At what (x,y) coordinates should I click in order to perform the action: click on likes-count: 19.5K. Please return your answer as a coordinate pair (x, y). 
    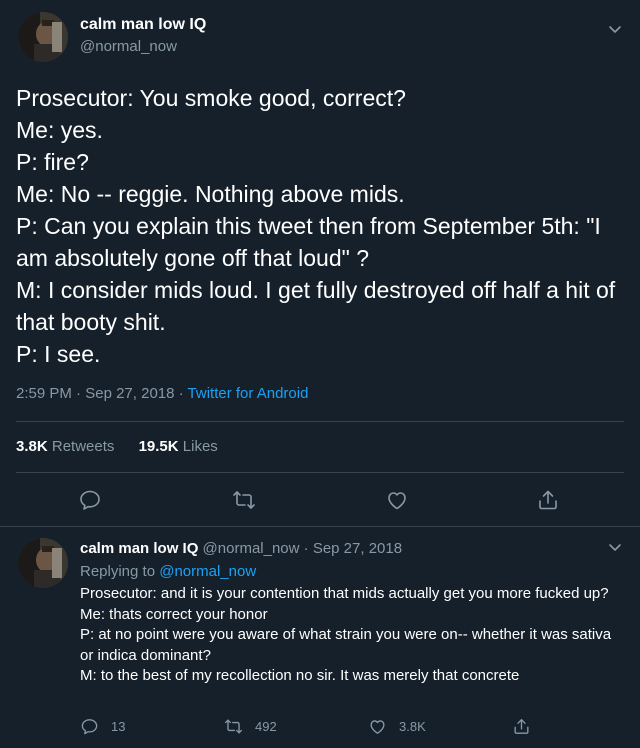
    Looking at the image, I should click on (158, 446).